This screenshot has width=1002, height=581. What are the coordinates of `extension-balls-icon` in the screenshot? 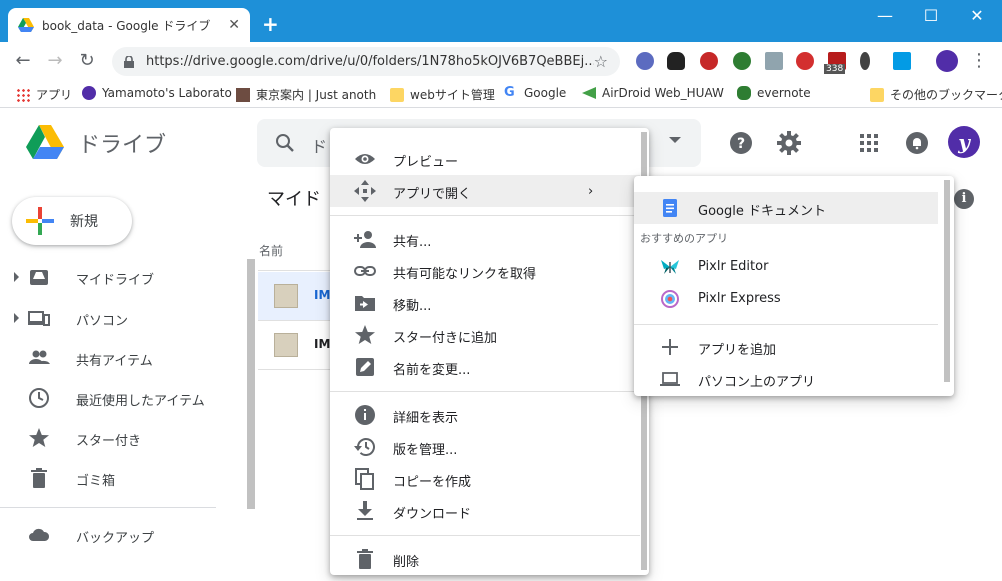 It's located at (709, 61).